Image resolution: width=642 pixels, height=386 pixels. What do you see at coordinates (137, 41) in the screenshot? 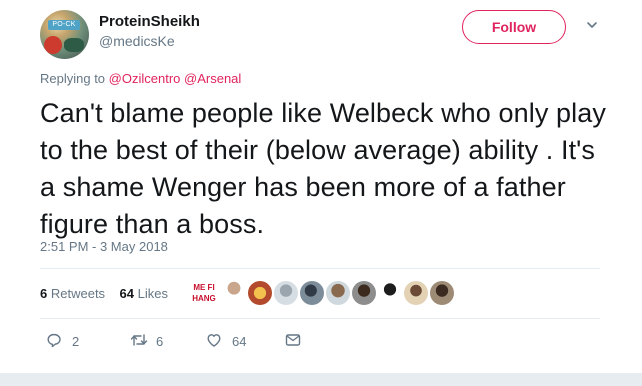
I see `user-handle: @medicsKe` at bounding box center [137, 41].